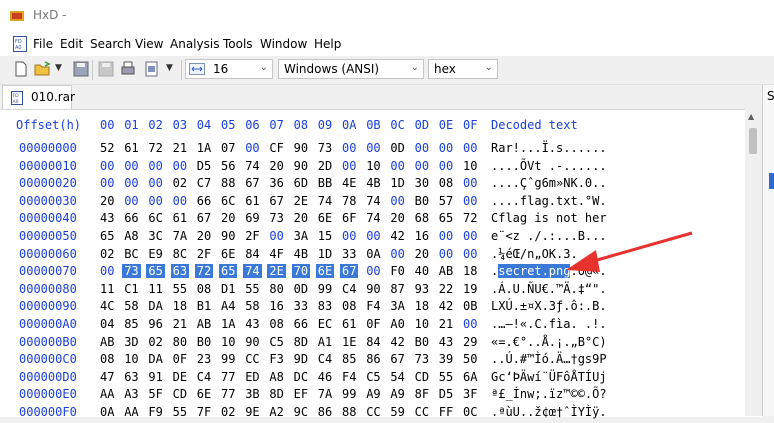 The height and width of the screenshot is (423, 774). What do you see at coordinates (276, 306) in the screenshot?
I see `hex-byte: 16` at bounding box center [276, 306].